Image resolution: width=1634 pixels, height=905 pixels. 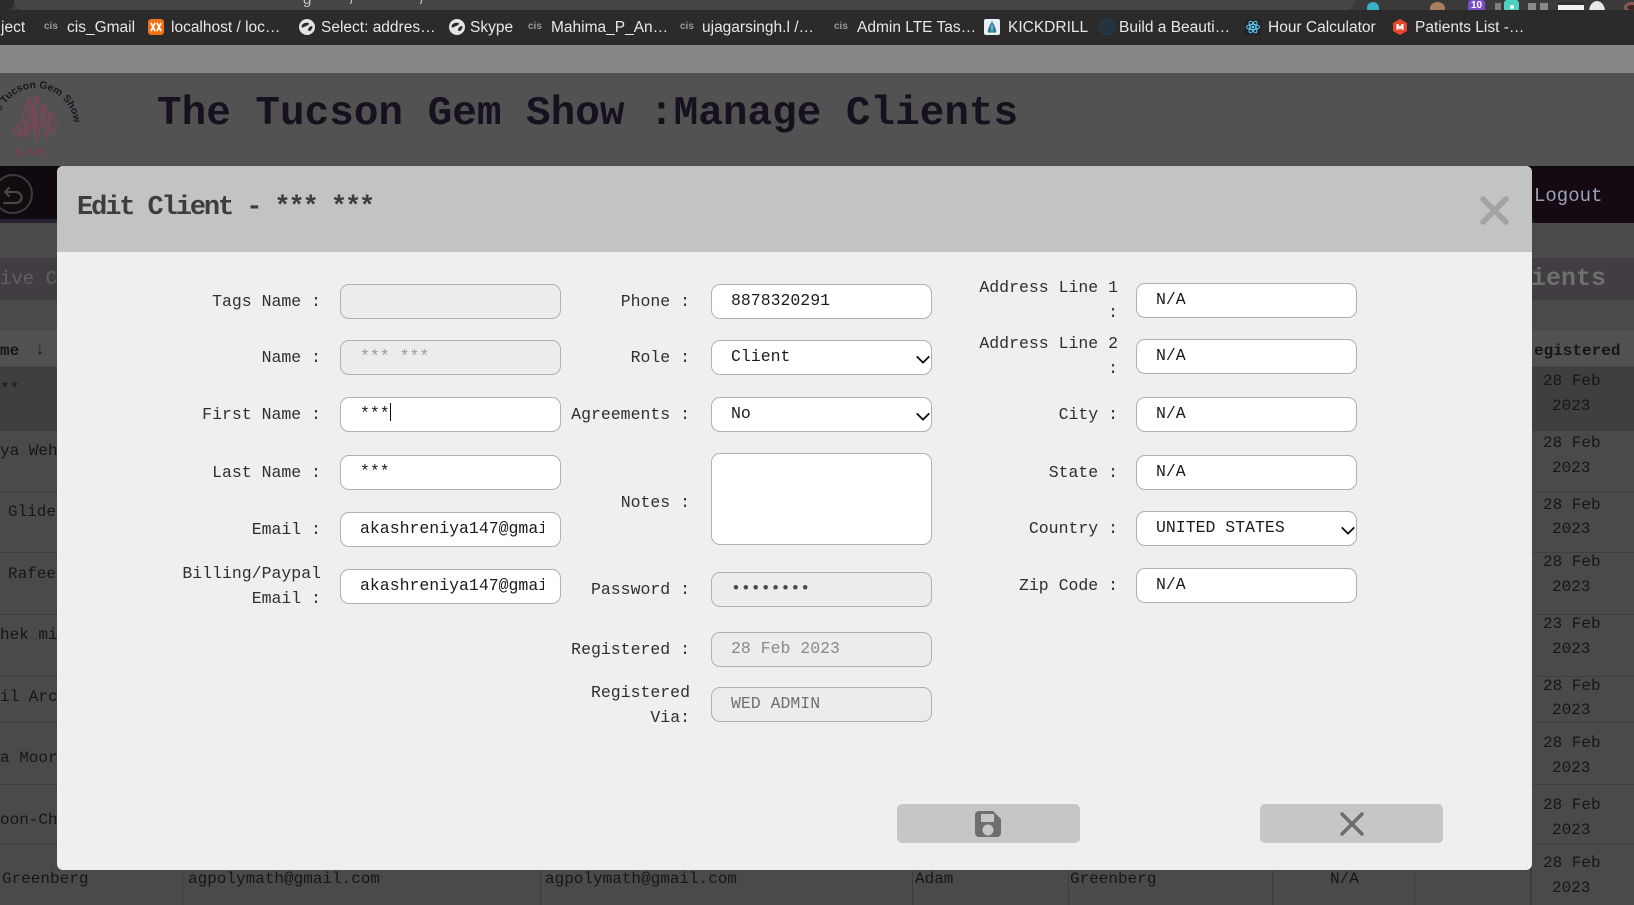 I want to click on svg-text: LIVE, so click(x=31, y=152).